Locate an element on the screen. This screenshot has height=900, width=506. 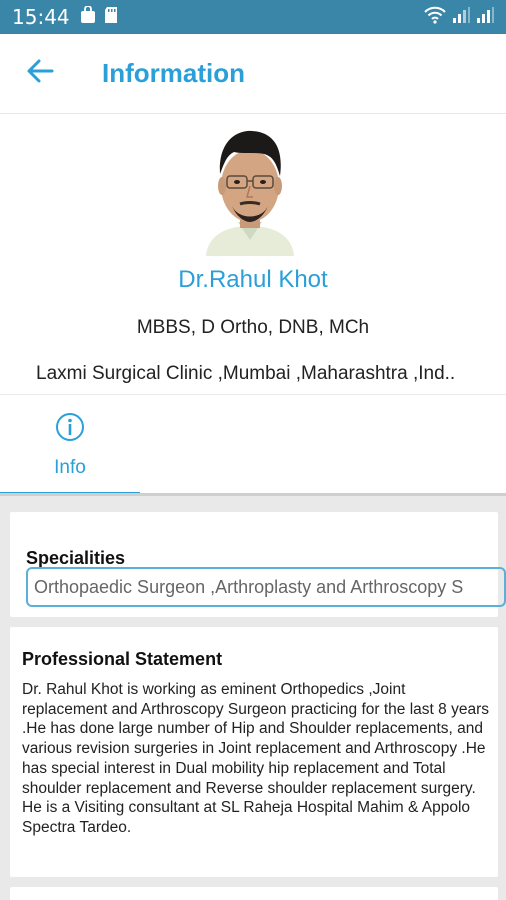
tab-info-label: Info is located at coordinates (70, 467).